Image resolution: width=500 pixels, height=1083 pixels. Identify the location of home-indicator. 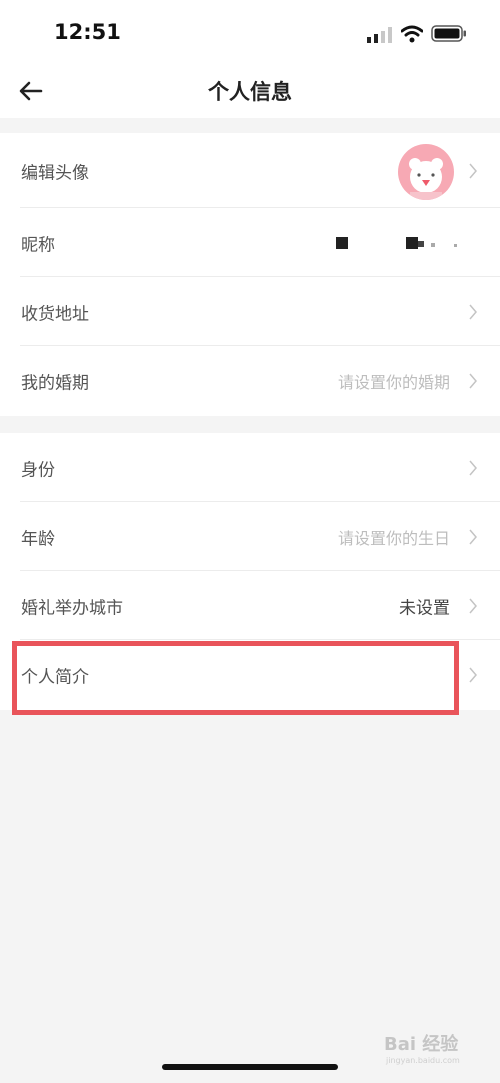
(250, 1067).